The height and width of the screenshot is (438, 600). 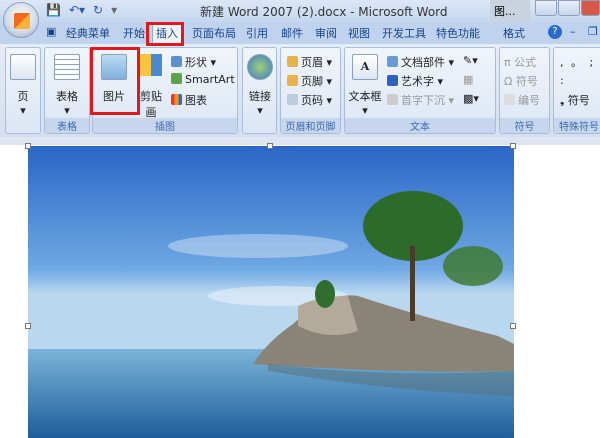 I want to click on minimize-button, so click(x=546, y=8).